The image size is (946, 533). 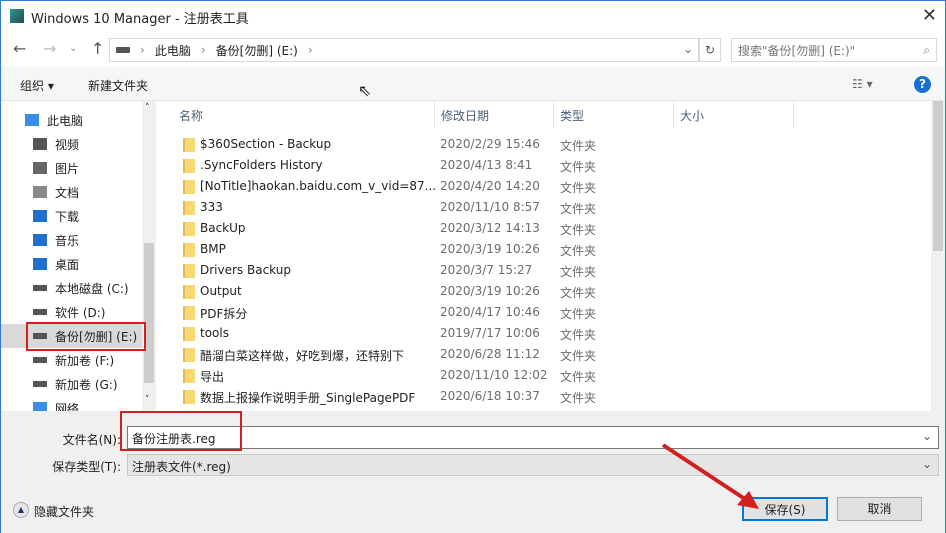 I want to click on video-icon, so click(x=40, y=144).